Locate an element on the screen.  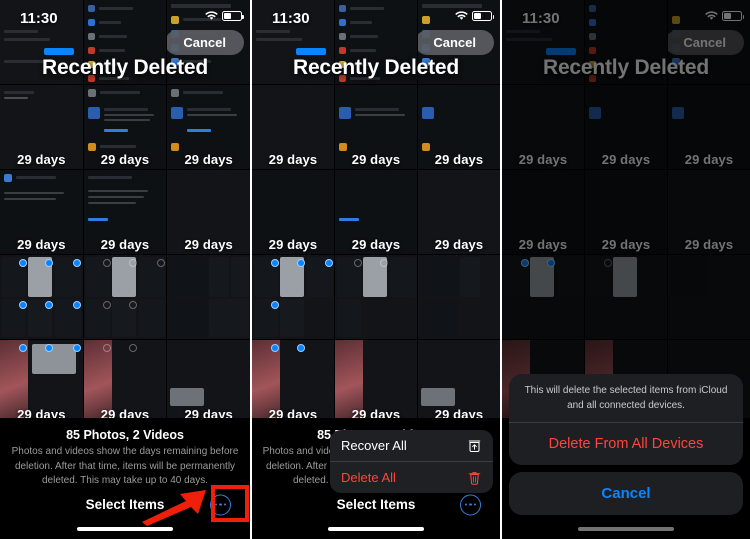
delete-from-all-devices-button: Delete From All Devices is located at coordinates (626, 444).